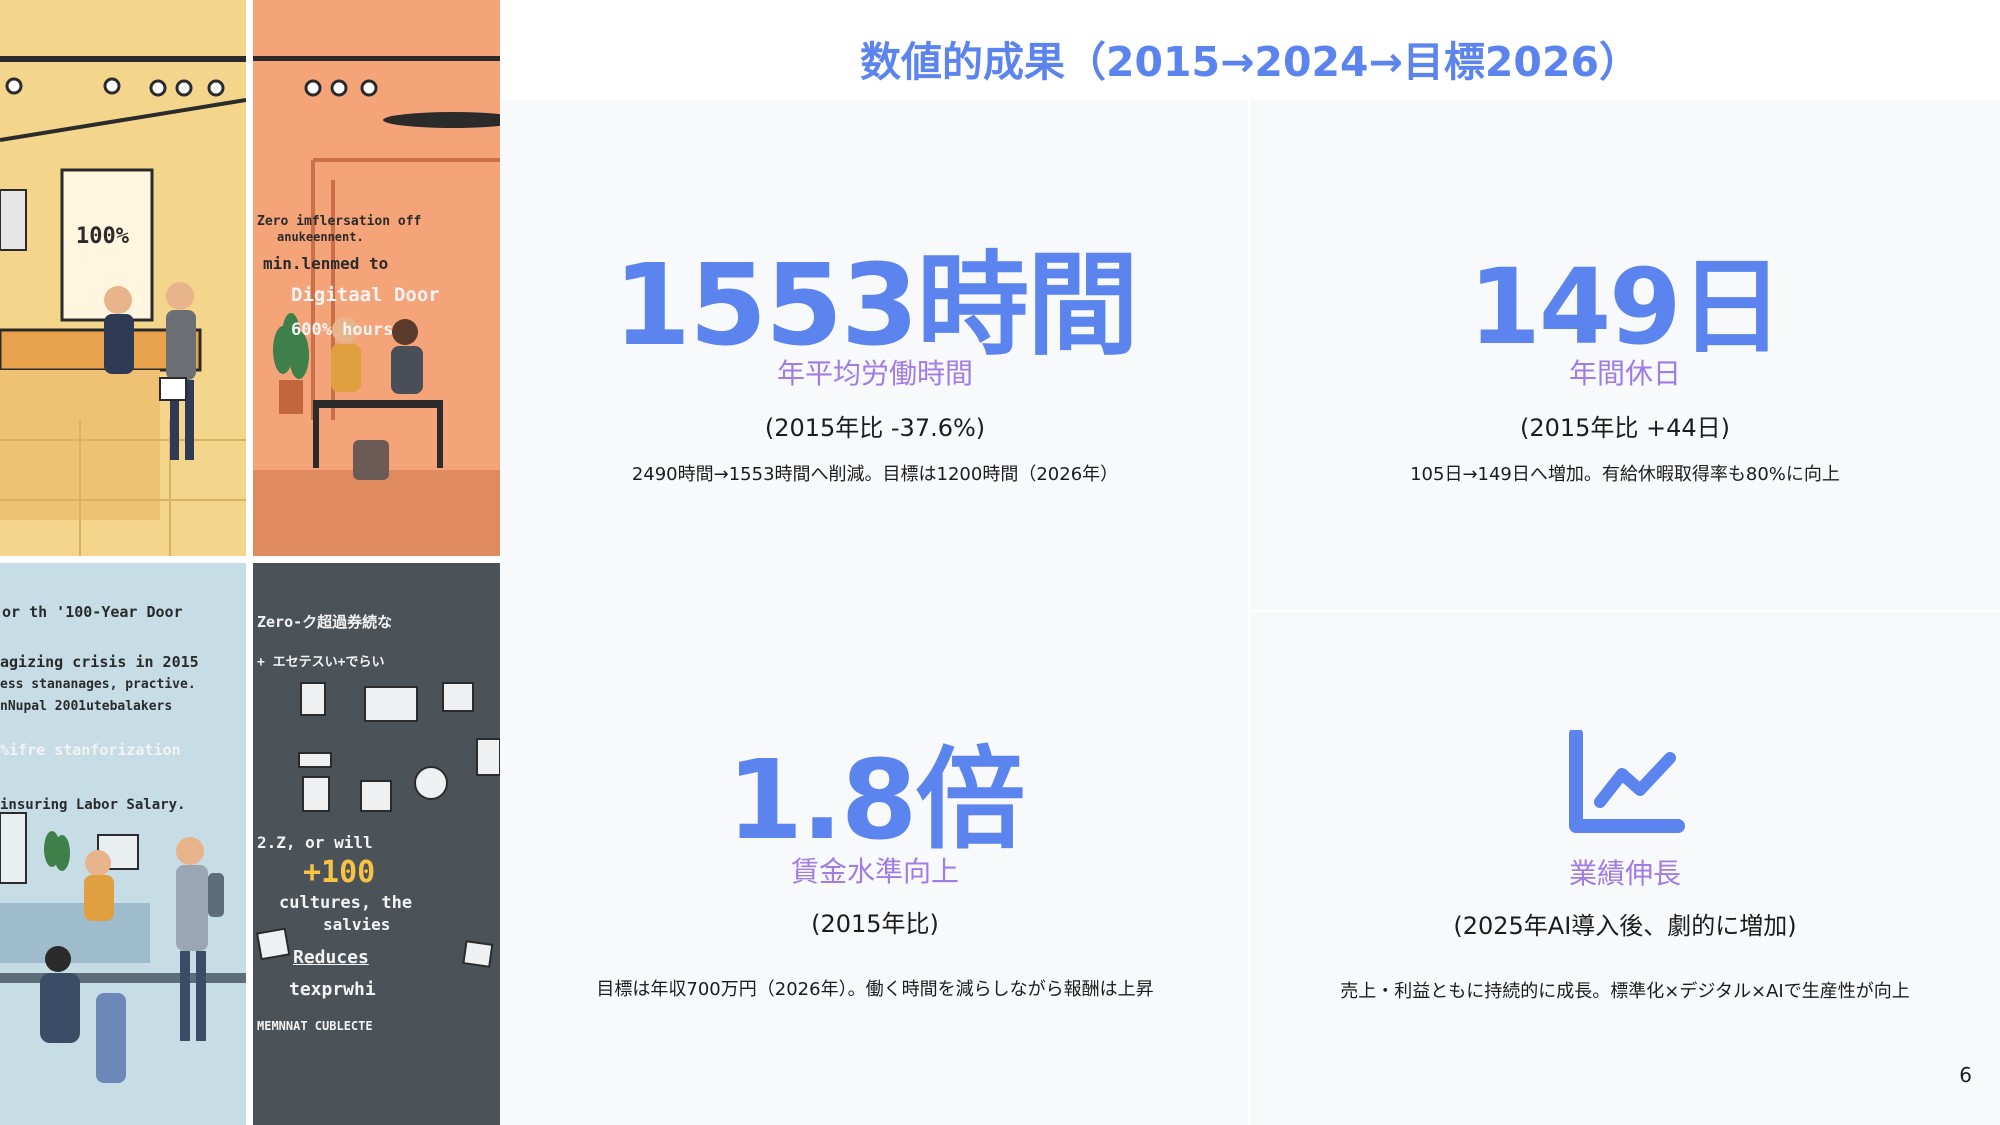 The width and height of the screenshot is (2000, 1125). What do you see at coordinates (102, 236) in the screenshot?
I see `sign-100-percent: 100%` at bounding box center [102, 236].